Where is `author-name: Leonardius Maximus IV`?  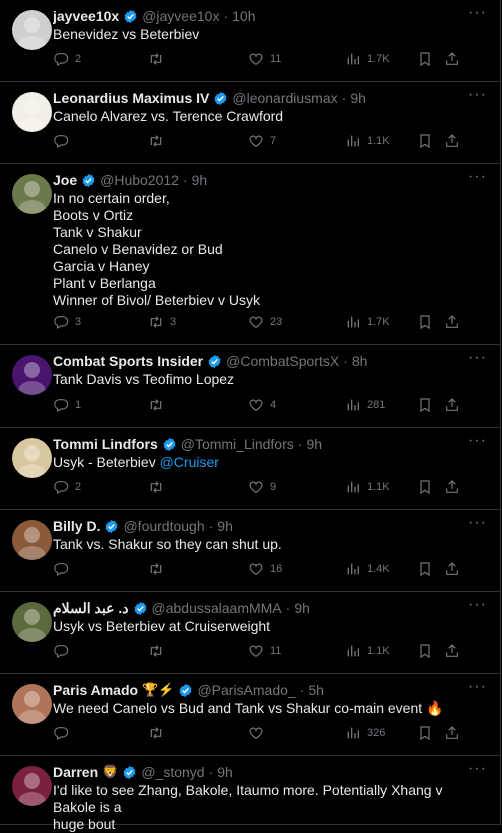
author-name: Leonardius Maximus IV is located at coordinates (131, 98).